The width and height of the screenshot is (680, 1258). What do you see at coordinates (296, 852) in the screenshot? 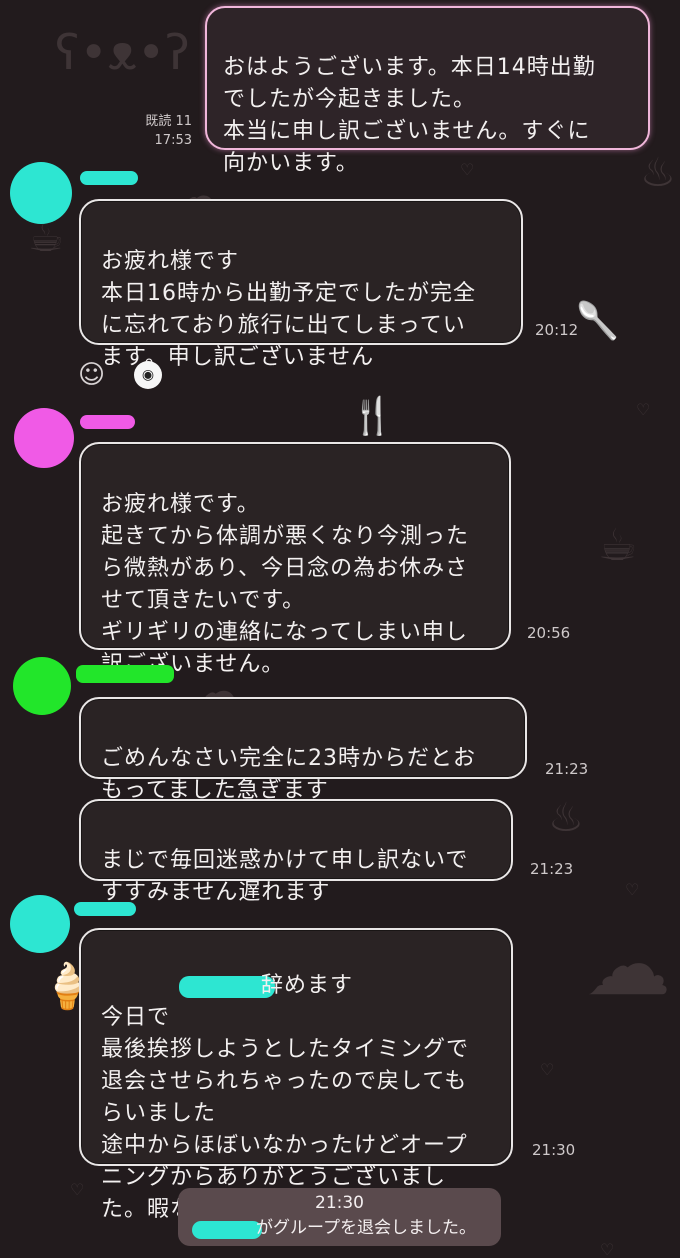
I see `message-bubble: まじで毎回迷惑かけて申し訳ないで すすみません遅れます` at bounding box center [296, 852].